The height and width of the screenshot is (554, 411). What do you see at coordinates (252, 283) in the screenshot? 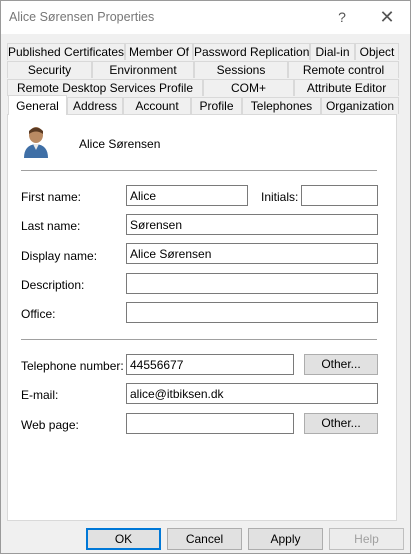
I see `description-field` at bounding box center [252, 283].